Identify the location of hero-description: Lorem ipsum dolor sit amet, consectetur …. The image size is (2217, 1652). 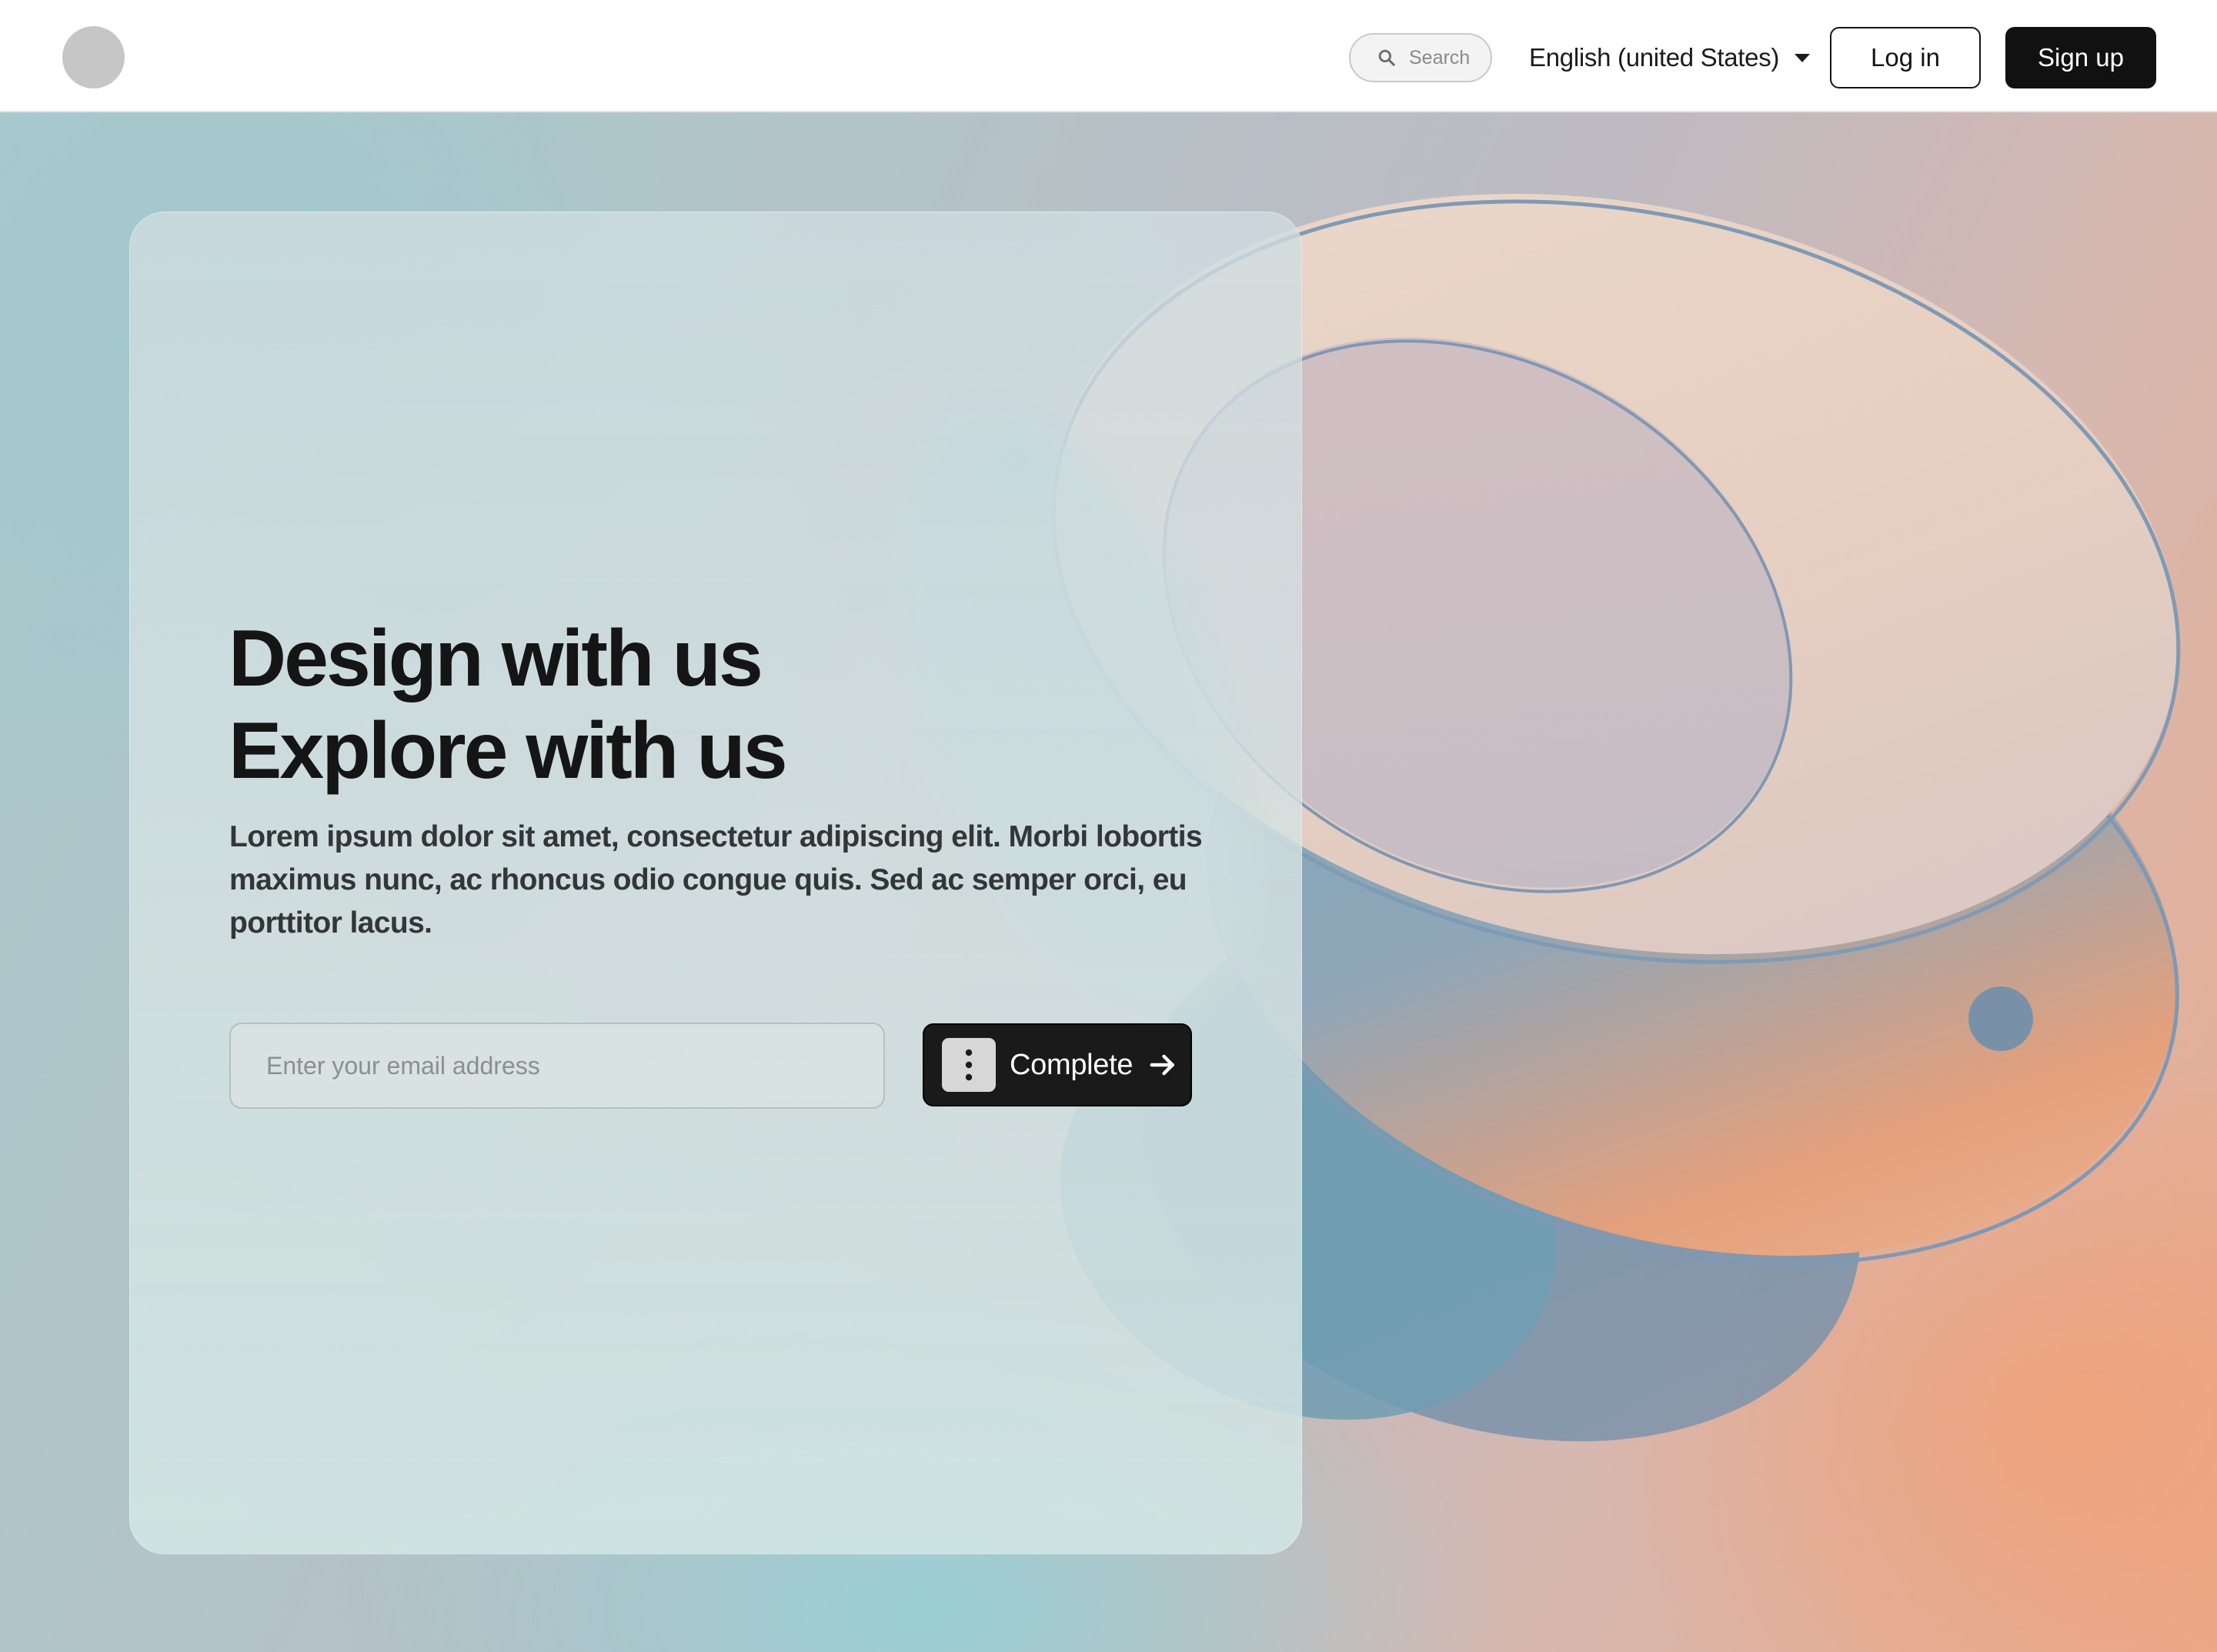
(716, 879).